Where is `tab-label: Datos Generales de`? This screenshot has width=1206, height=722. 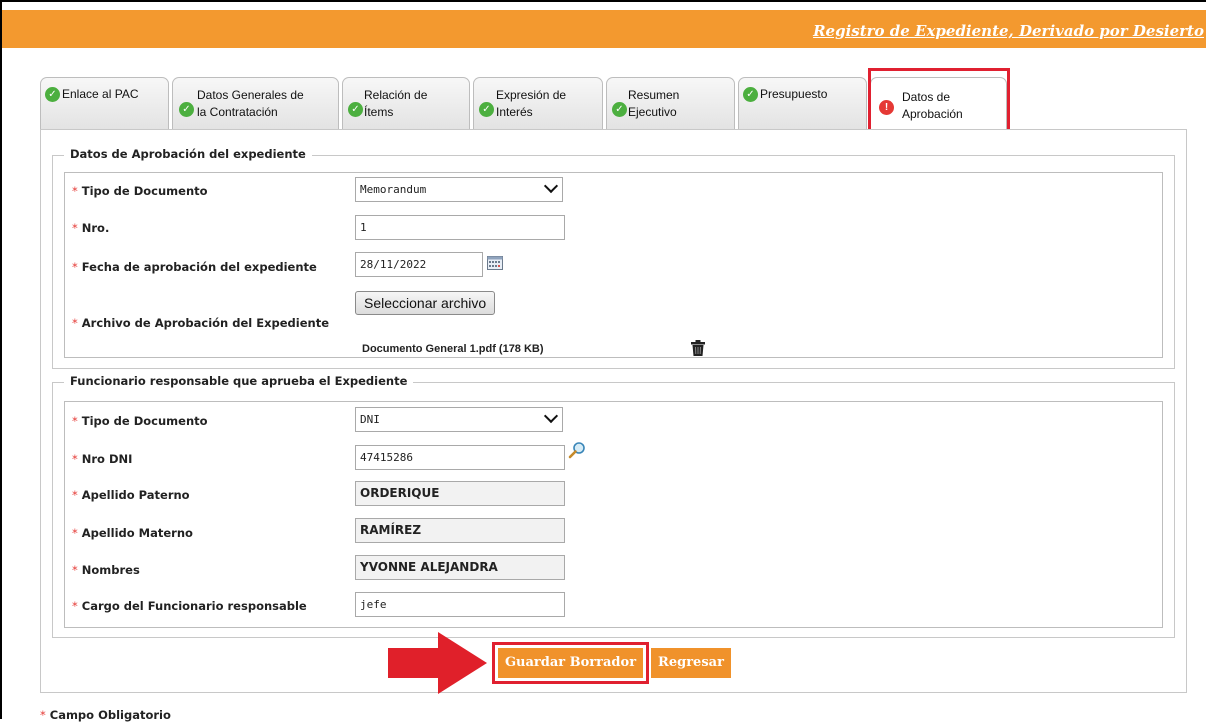 tab-label: Datos Generales de is located at coordinates (250, 95).